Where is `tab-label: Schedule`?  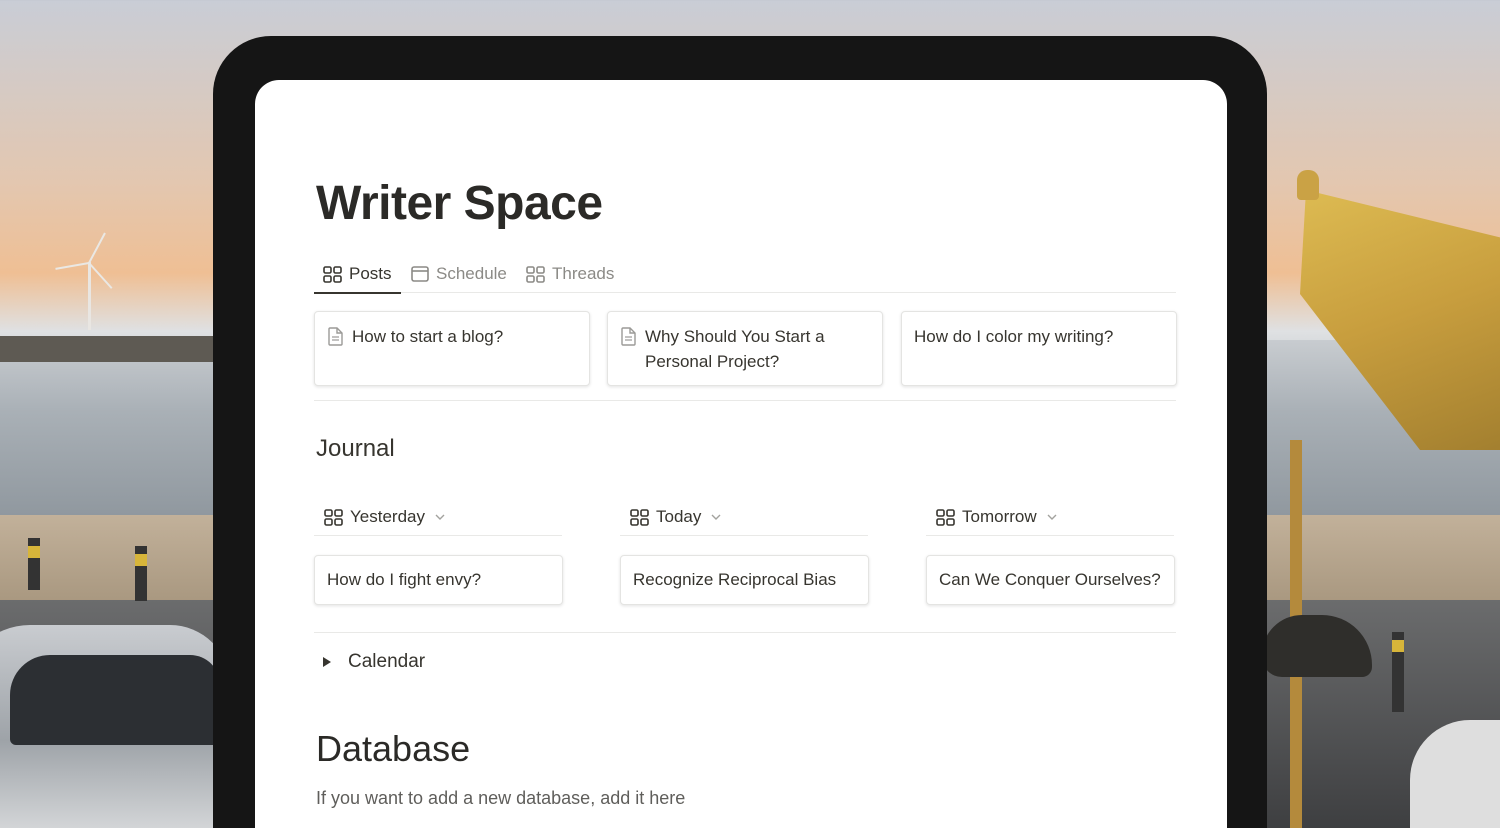 tab-label: Schedule is located at coordinates (471, 273).